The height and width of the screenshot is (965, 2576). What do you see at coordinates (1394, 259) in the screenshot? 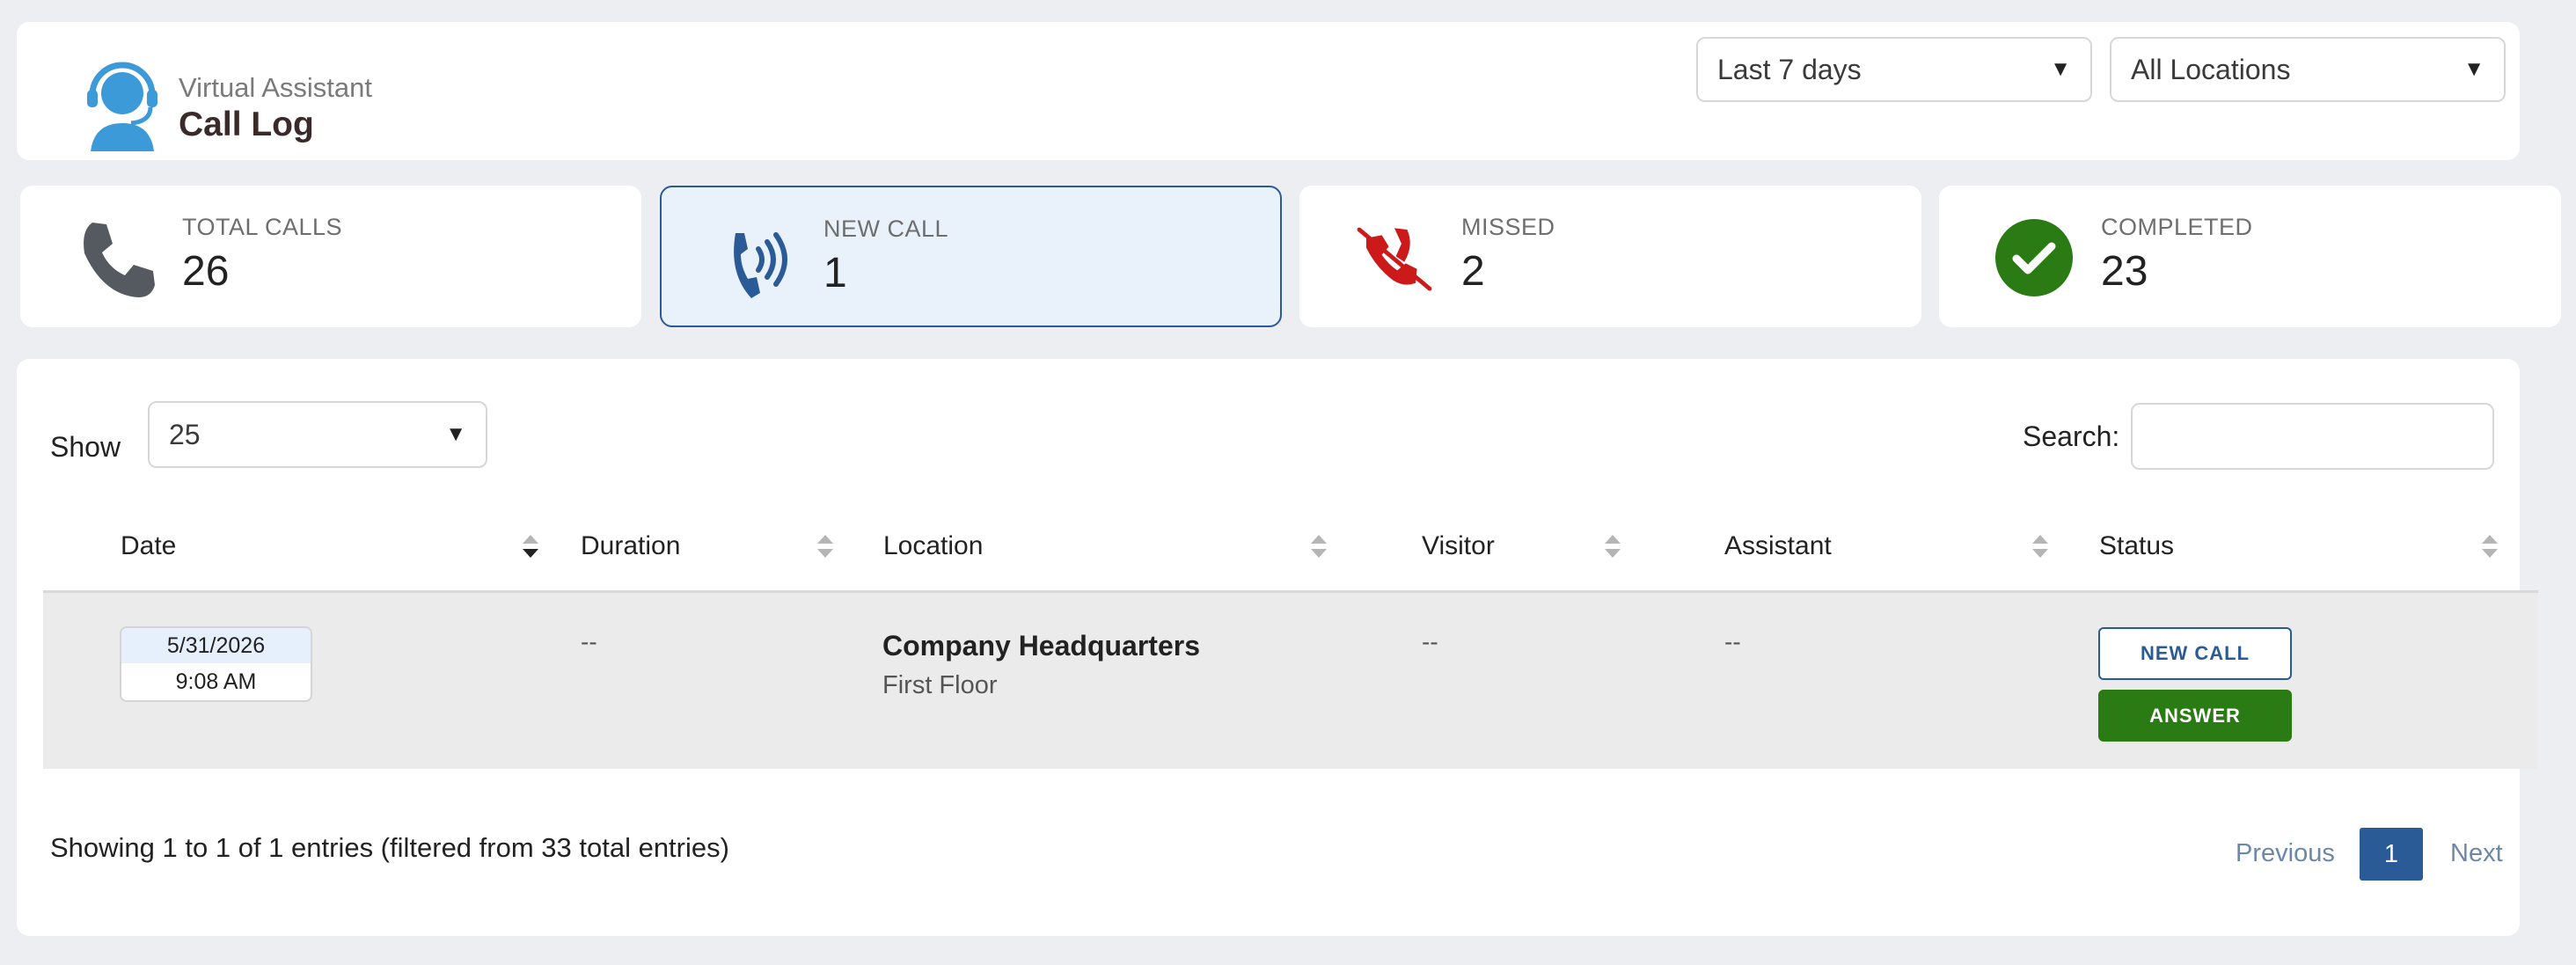
I see `missed-call-icon` at bounding box center [1394, 259].